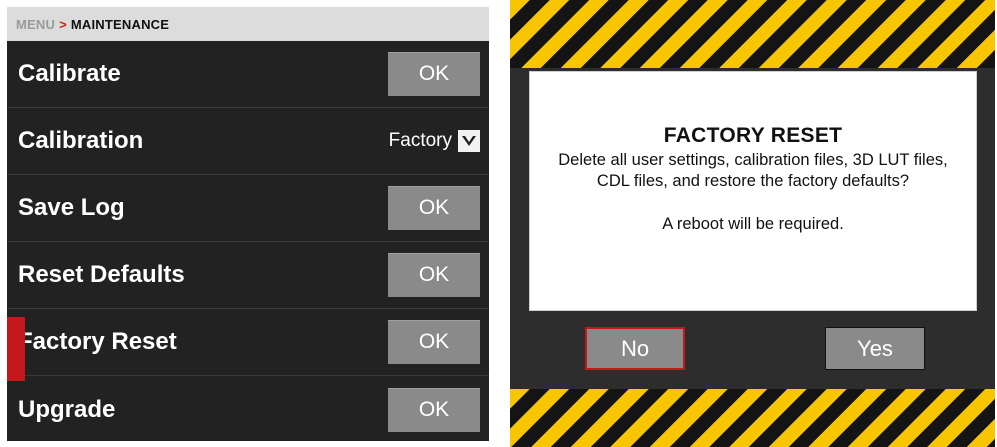 The height and width of the screenshot is (447, 997). I want to click on calibrate-ok-button: OK, so click(434, 74).